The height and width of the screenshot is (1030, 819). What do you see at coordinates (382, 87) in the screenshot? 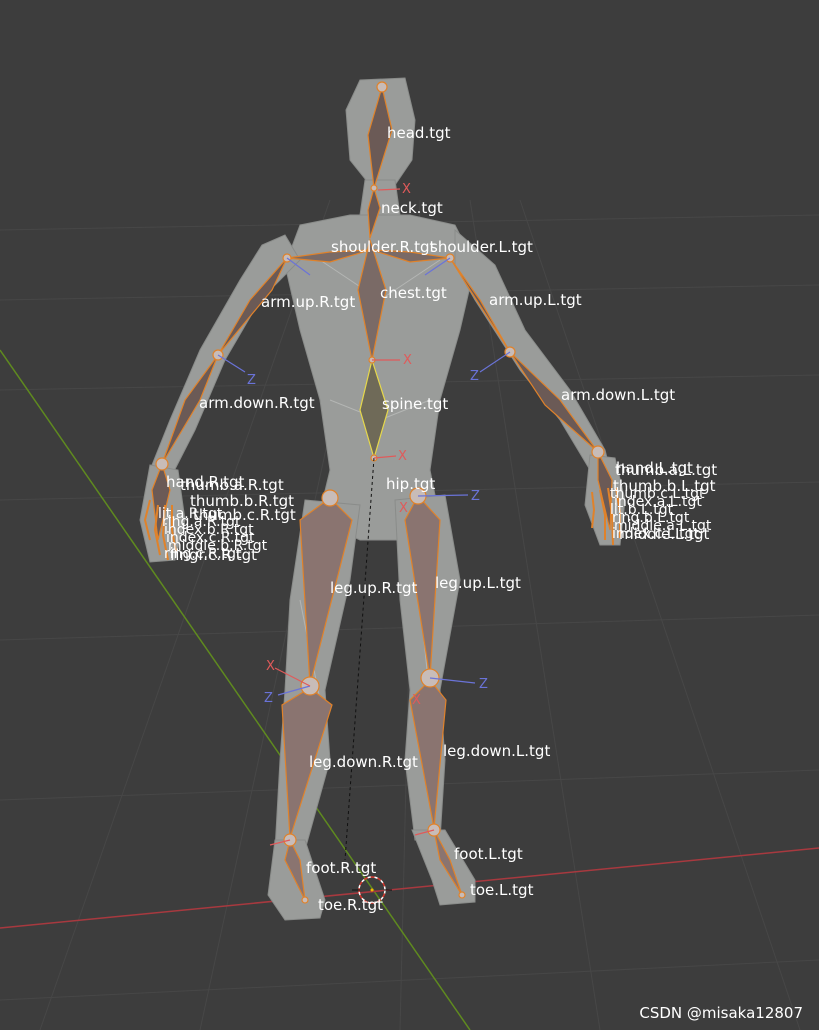
I see `joint-head-tip` at bounding box center [382, 87].